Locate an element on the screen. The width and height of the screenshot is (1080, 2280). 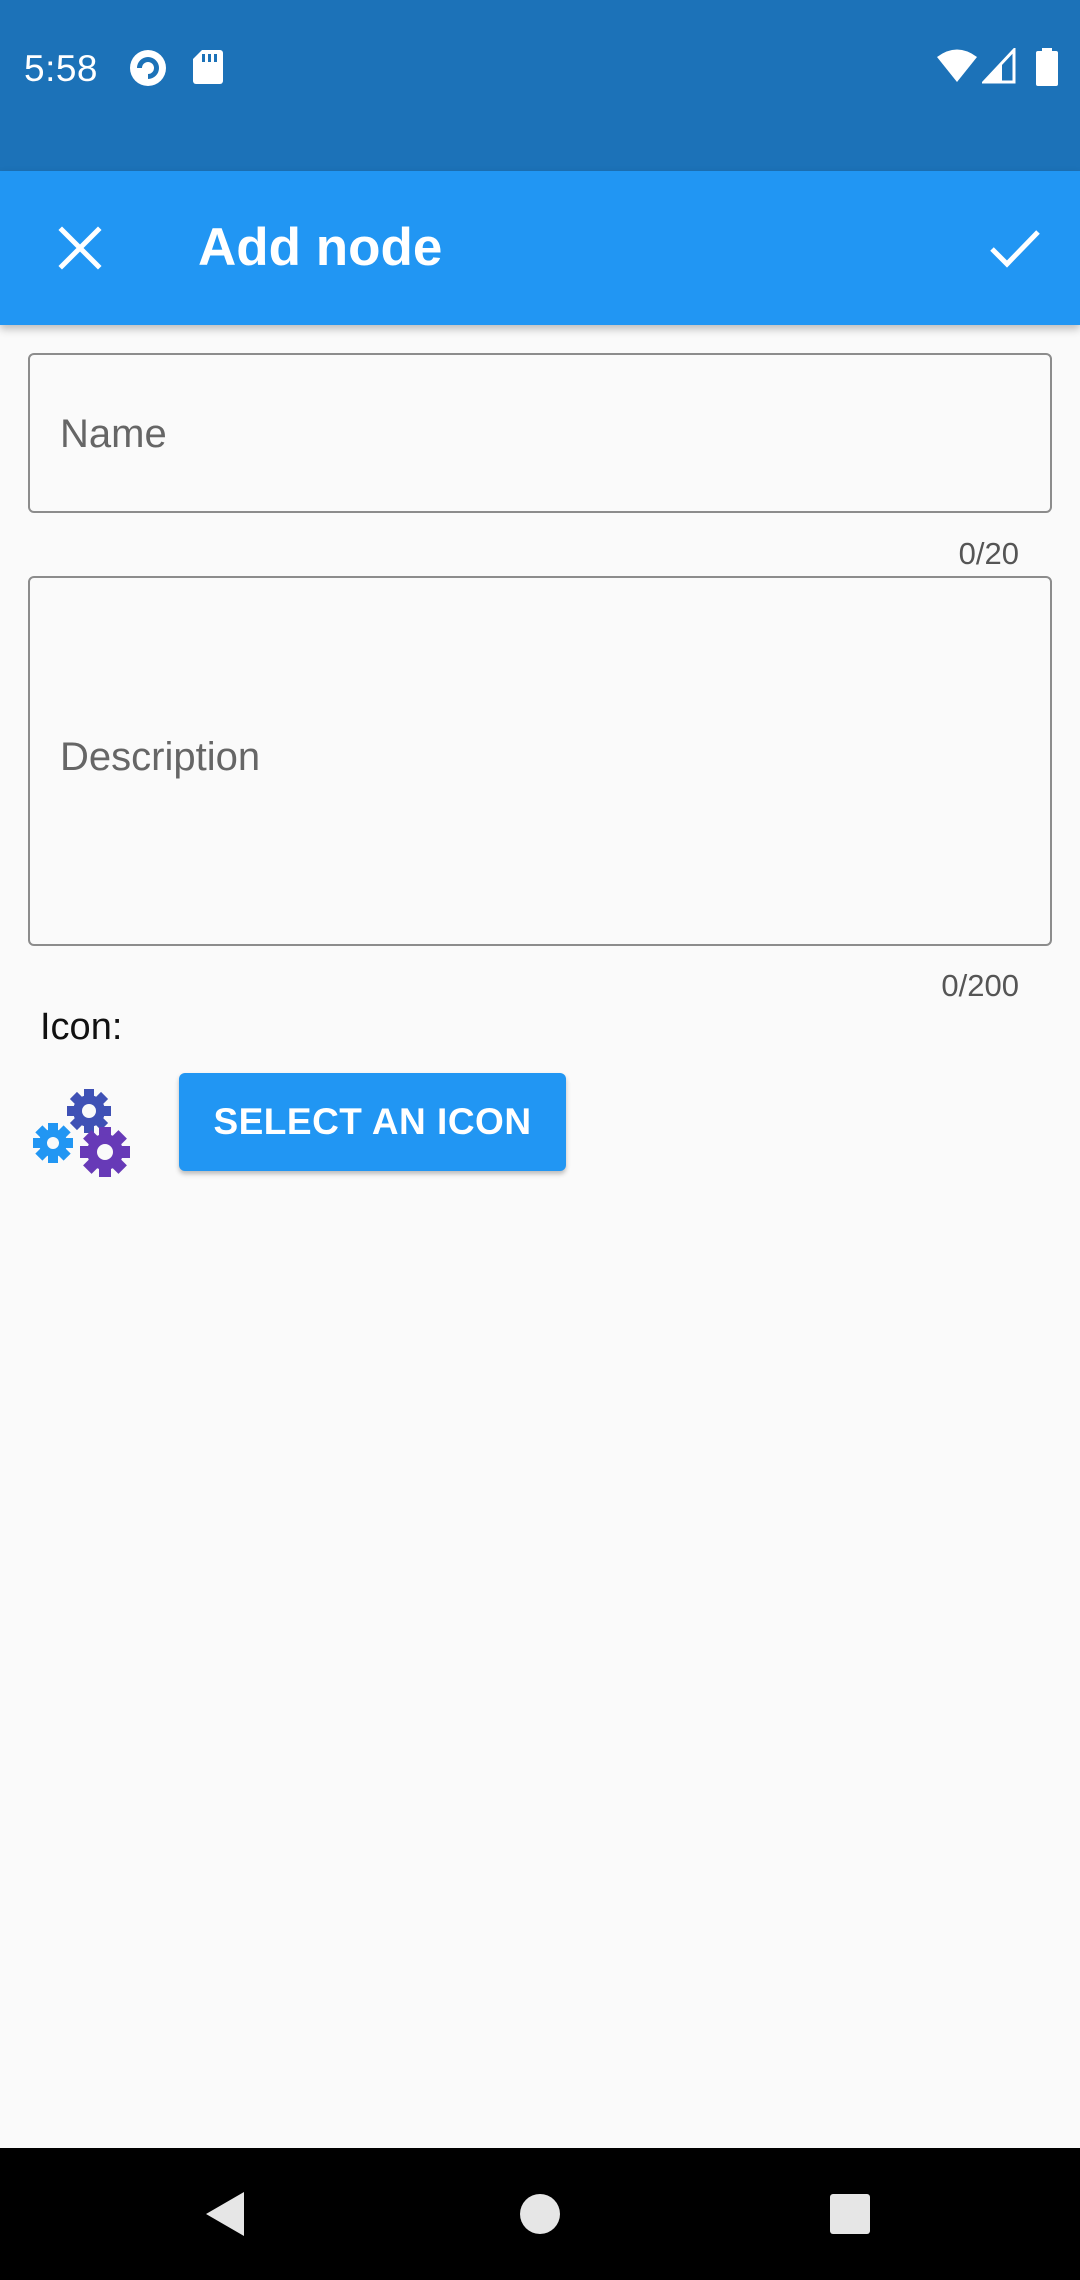
back-icon is located at coordinates (226, 2214).